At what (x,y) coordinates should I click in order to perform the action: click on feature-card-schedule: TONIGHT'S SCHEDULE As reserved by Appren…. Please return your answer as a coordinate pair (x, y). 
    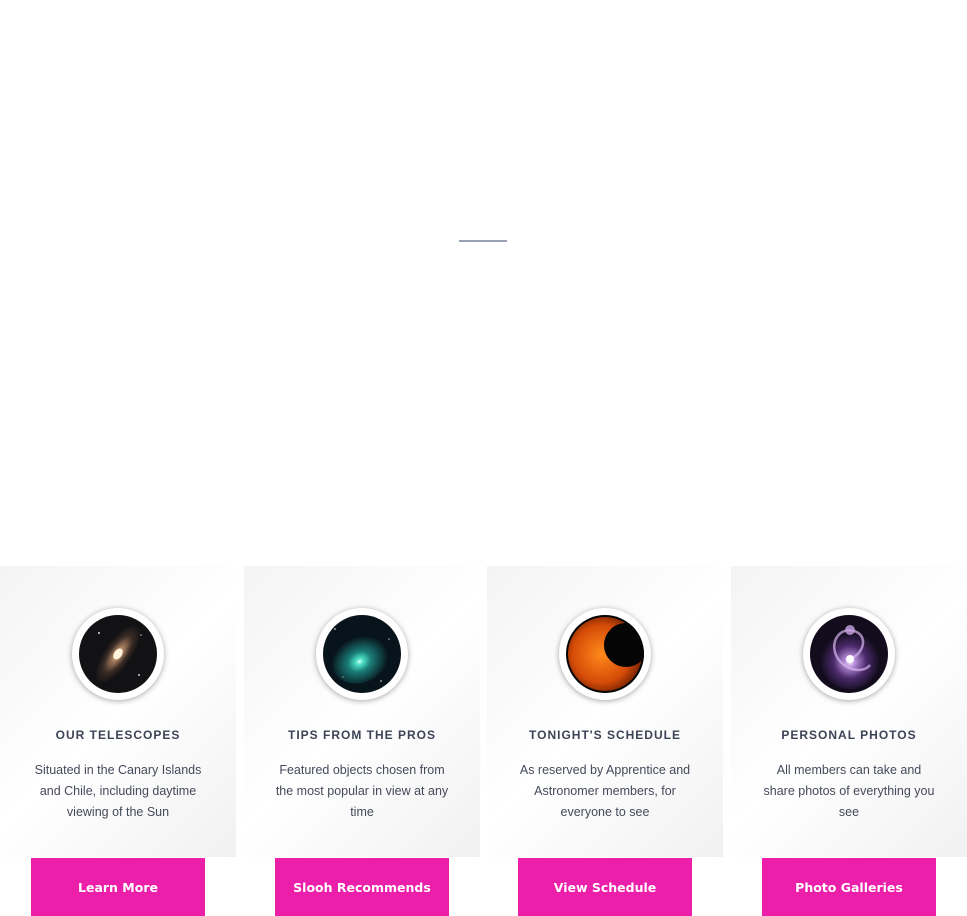
    Looking at the image, I should click on (605, 711).